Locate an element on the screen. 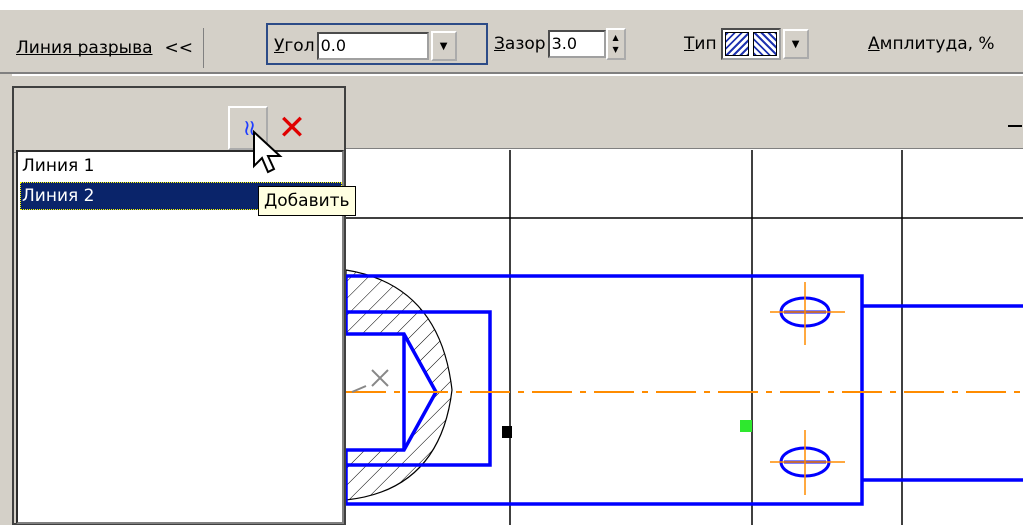 Image resolution: width=1023 pixels, height=525 pixels. mouse-cursor-icon is located at coordinates (268, 152).